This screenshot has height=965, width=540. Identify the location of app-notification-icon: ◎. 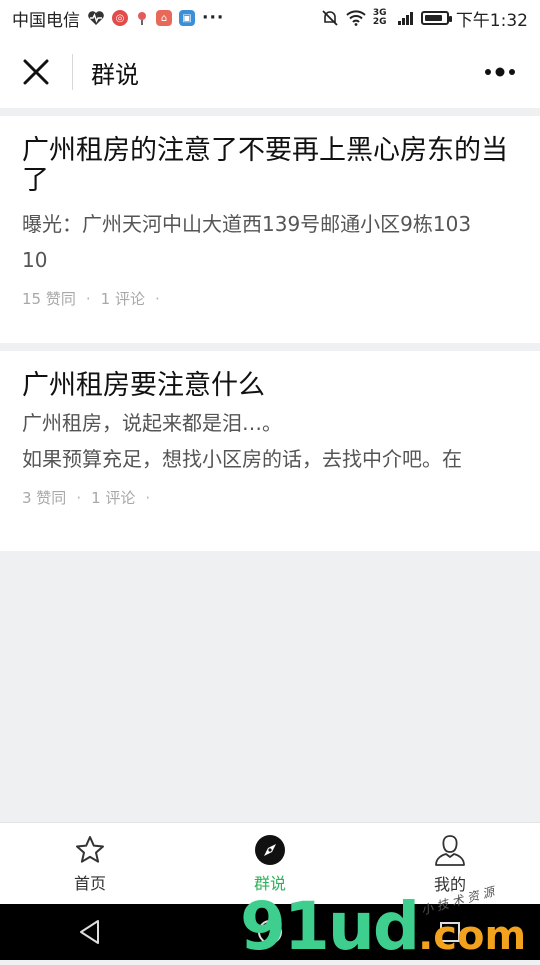
(120, 18).